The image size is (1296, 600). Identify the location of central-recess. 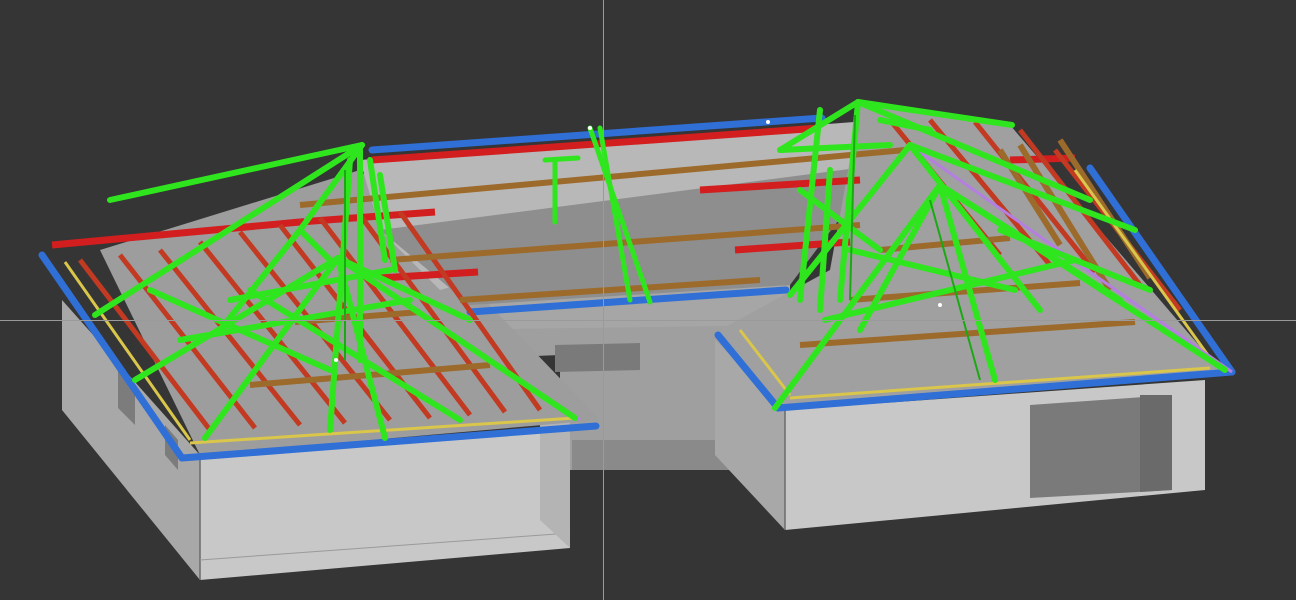
(656, 455).